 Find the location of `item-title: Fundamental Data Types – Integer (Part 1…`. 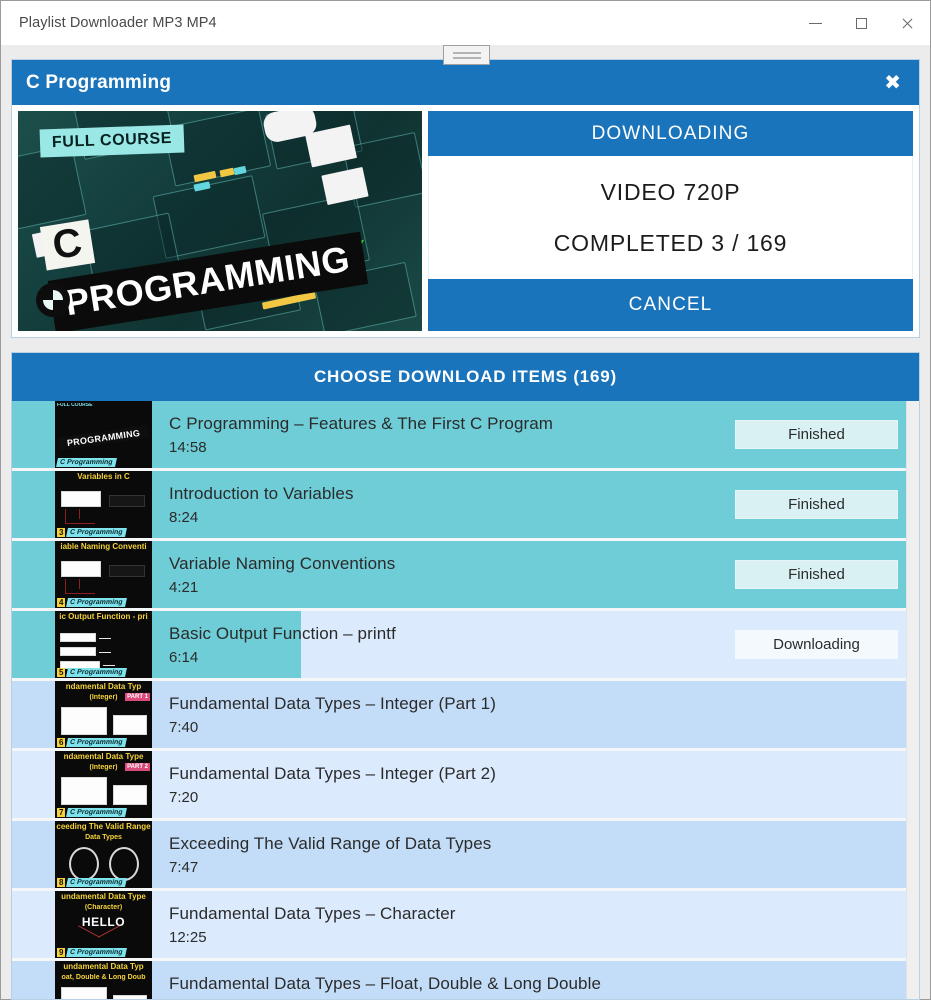

item-title: Fundamental Data Types – Integer (Part 1… is located at coordinates (332, 703).